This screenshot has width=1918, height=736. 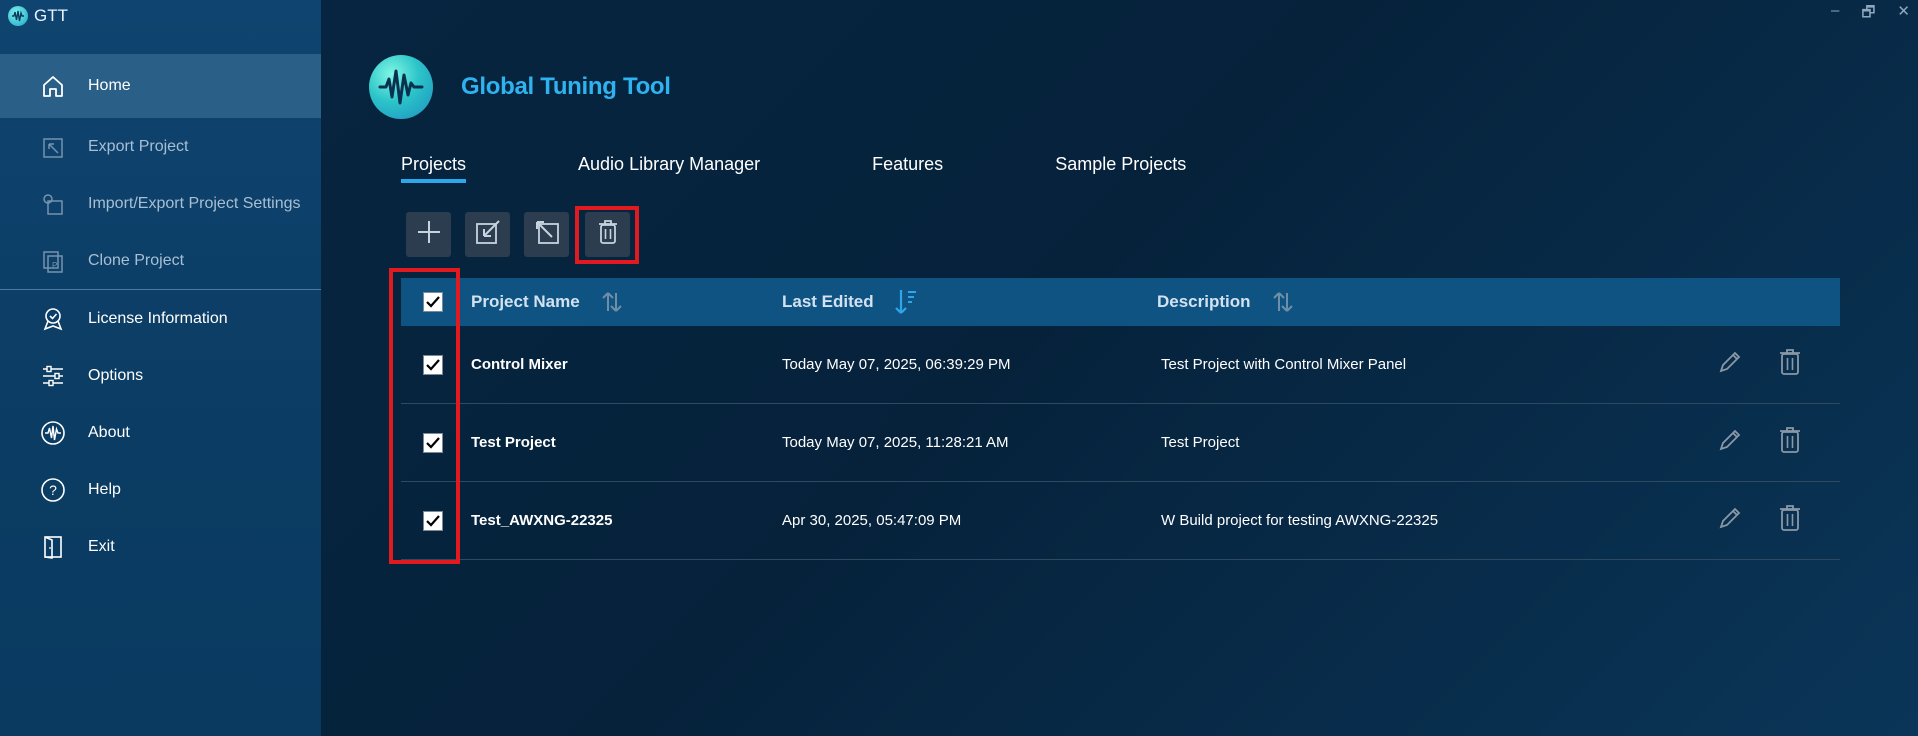 I want to click on about-waveform-icon, so click(x=53, y=433).